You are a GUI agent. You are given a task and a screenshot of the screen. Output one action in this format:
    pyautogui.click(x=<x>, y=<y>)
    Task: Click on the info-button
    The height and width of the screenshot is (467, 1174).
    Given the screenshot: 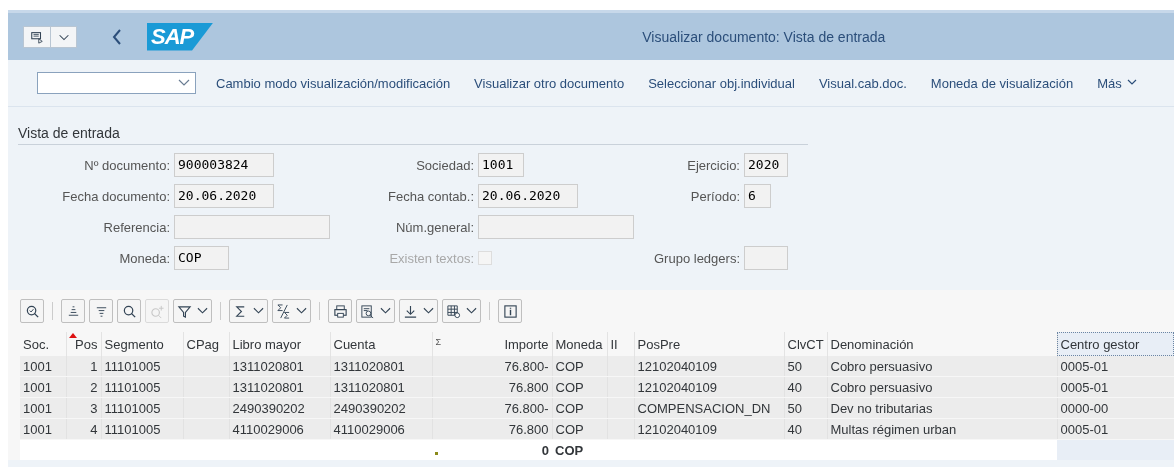 What is the action you would take?
    pyautogui.click(x=510, y=311)
    